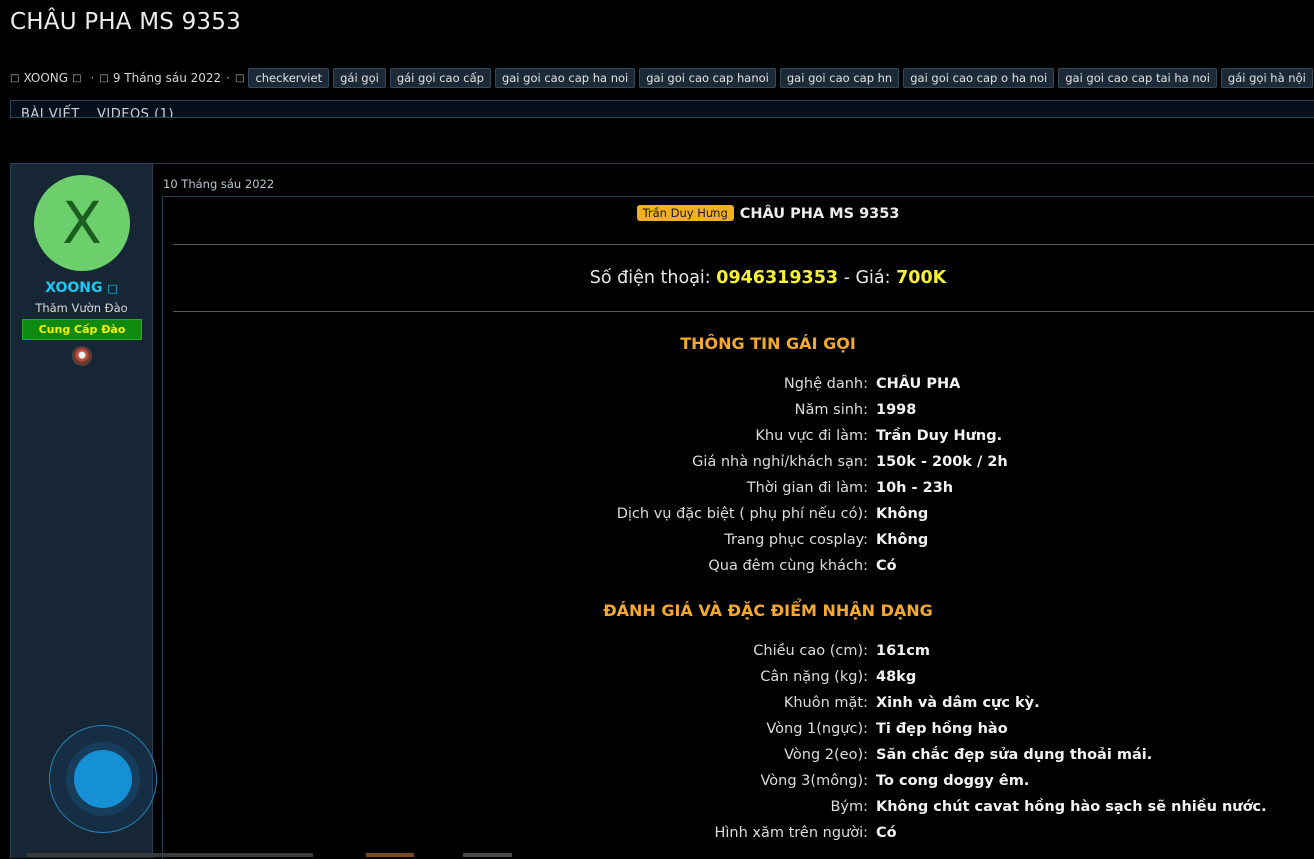 This screenshot has height=859, width=1314. What do you see at coordinates (777, 278) in the screenshot?
I see `phone-number: 0946319353` at bounding box center [777, 278].